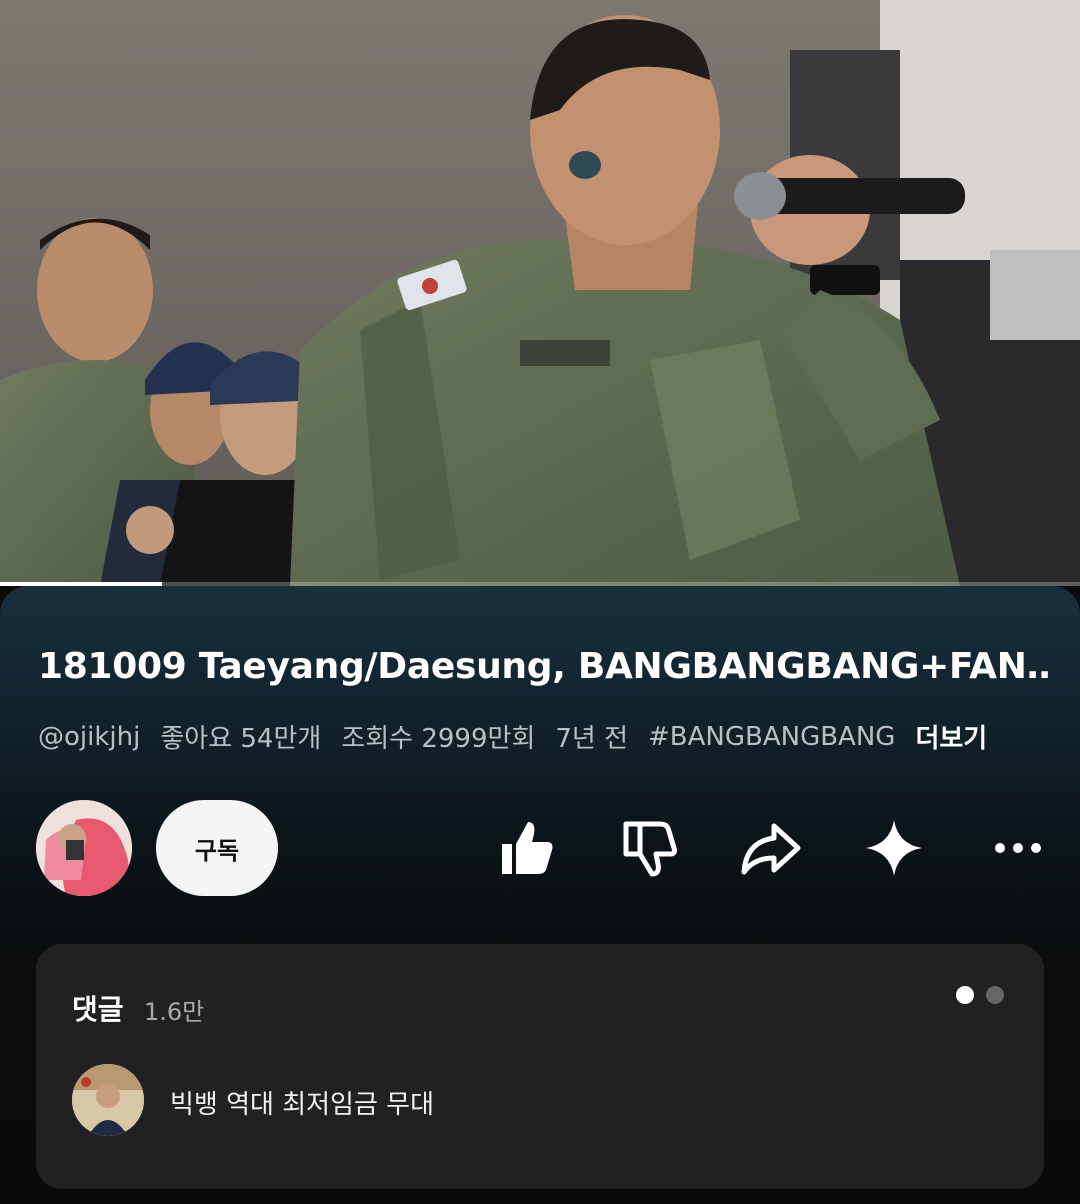  I want to click on more-link: 더보기, so click(951, 736).